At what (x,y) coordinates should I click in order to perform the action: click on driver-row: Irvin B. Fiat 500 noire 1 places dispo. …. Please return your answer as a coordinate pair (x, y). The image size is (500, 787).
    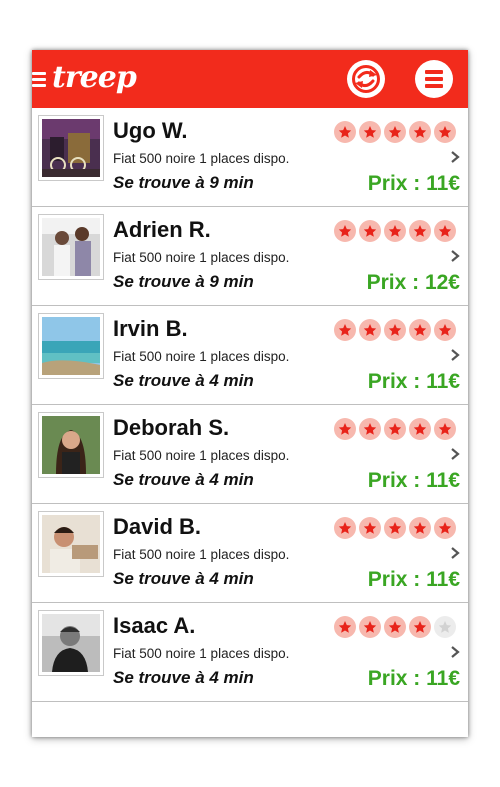
    Looking at the image, I should click on (250, 355).